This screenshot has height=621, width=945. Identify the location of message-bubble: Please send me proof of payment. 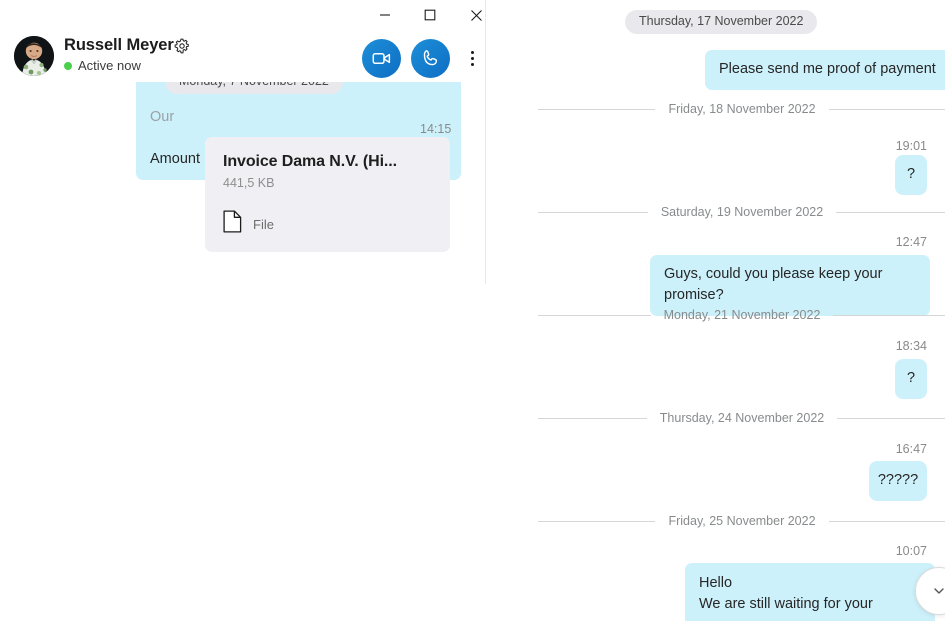
(825, 70).